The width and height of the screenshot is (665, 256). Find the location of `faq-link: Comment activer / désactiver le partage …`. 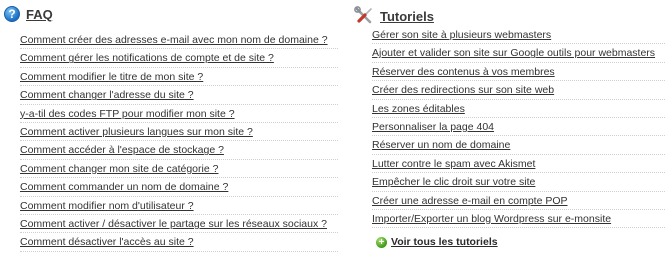

faq-link: Comment activer / désactiver le partage … is located at coordinates (173, 224).